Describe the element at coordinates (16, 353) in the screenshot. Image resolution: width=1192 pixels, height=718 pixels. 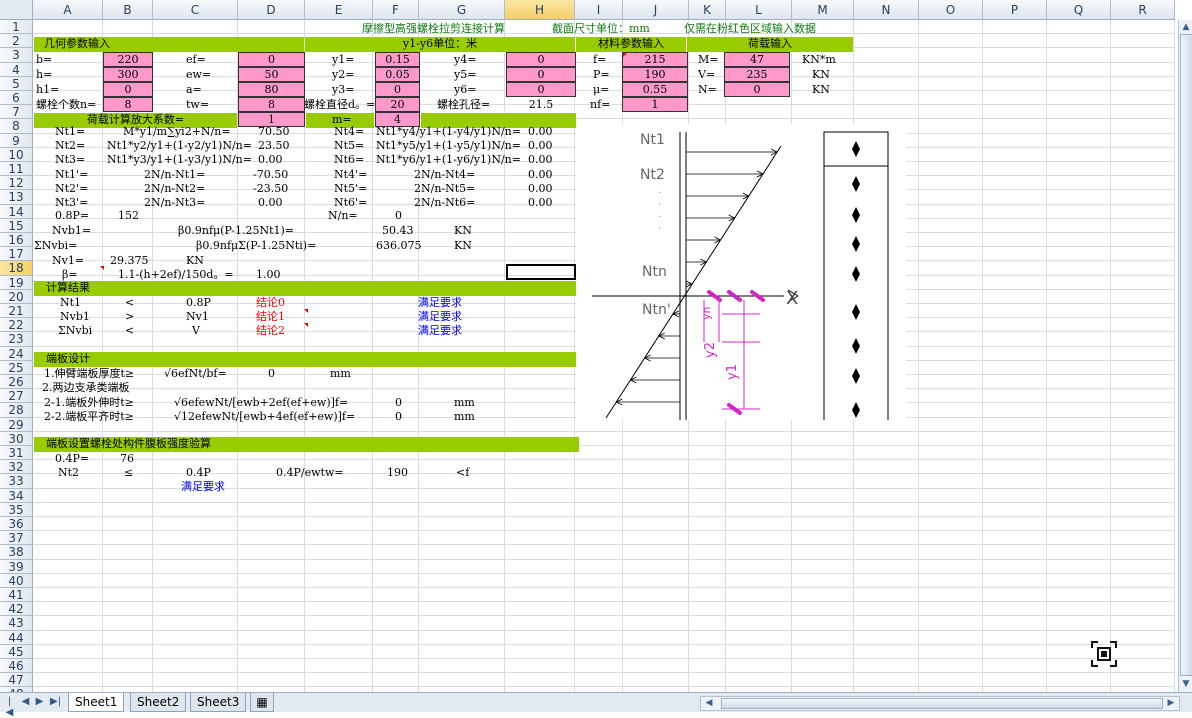
I see `row-header-24: 24` at that location.